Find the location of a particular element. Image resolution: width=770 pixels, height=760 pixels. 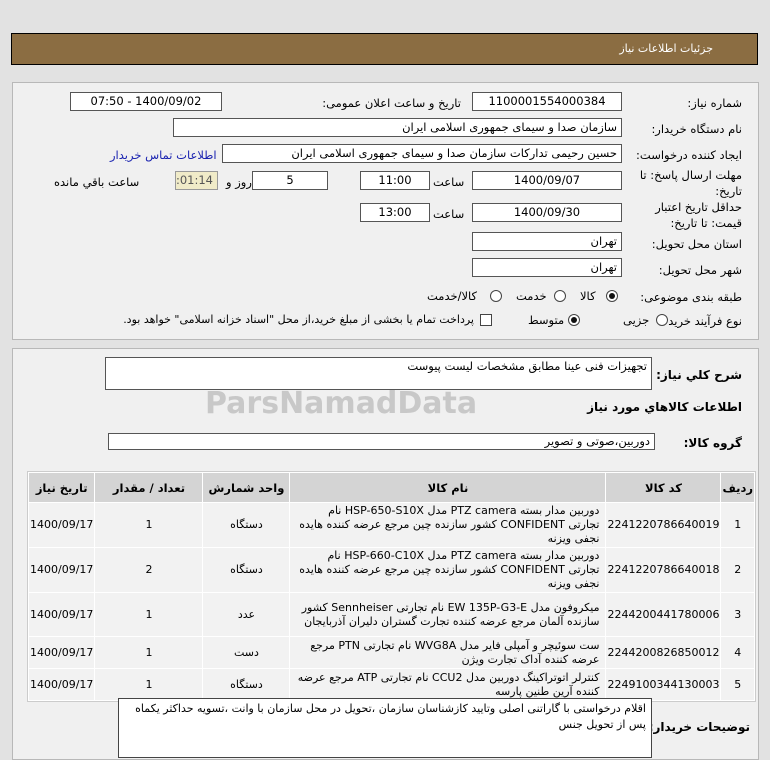

validity-date-field: 1400/09/30 is located at coordinates (547, 212).